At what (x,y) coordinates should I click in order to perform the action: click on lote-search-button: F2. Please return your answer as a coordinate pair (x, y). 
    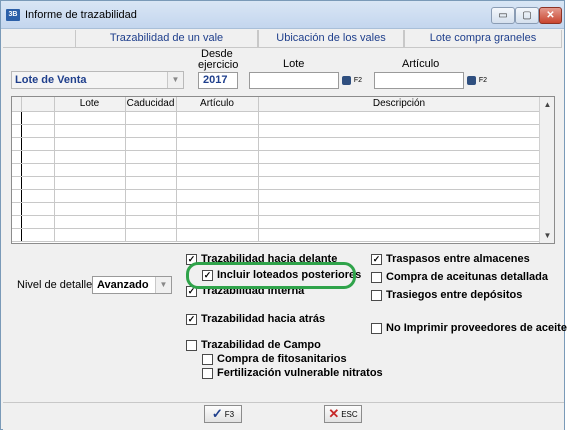
    Looking at the image, I should click on (352, 81).